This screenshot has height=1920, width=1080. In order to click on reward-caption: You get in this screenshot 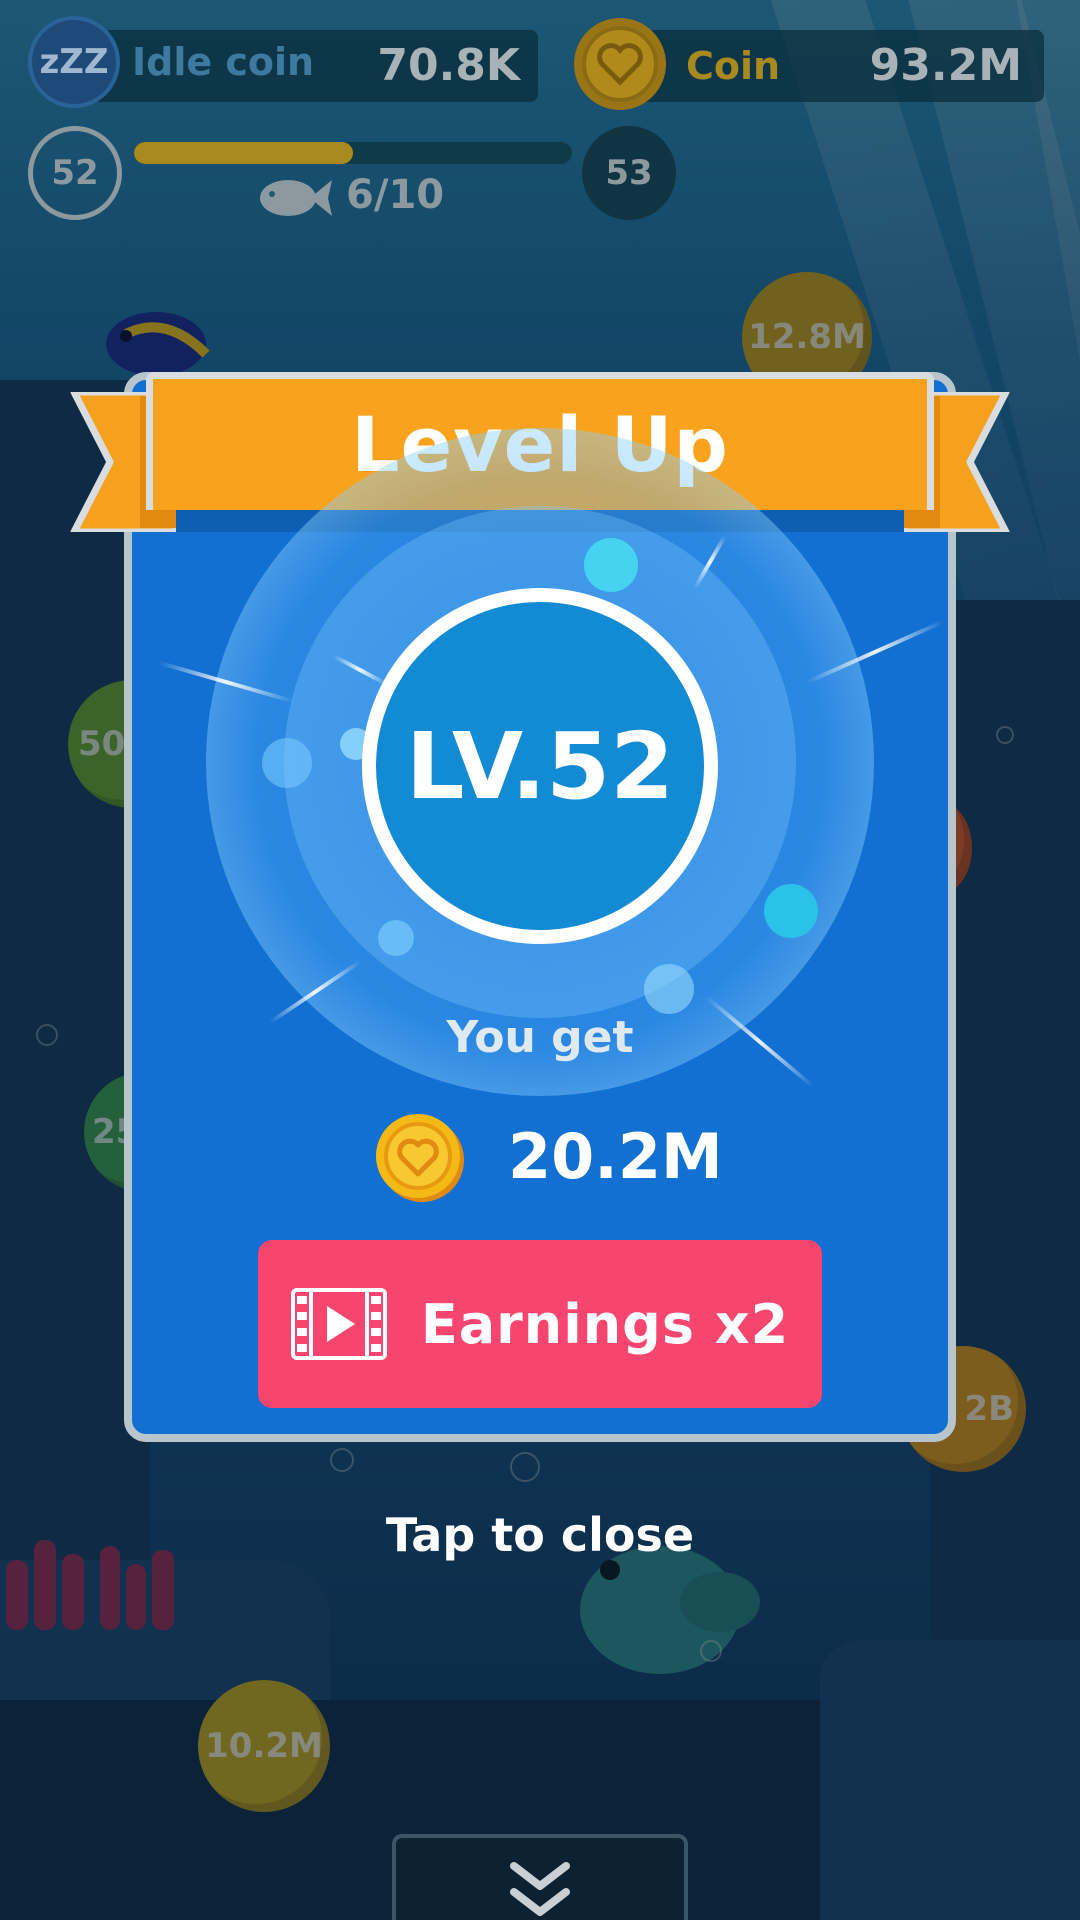, I will do `click(540, 1037)`.